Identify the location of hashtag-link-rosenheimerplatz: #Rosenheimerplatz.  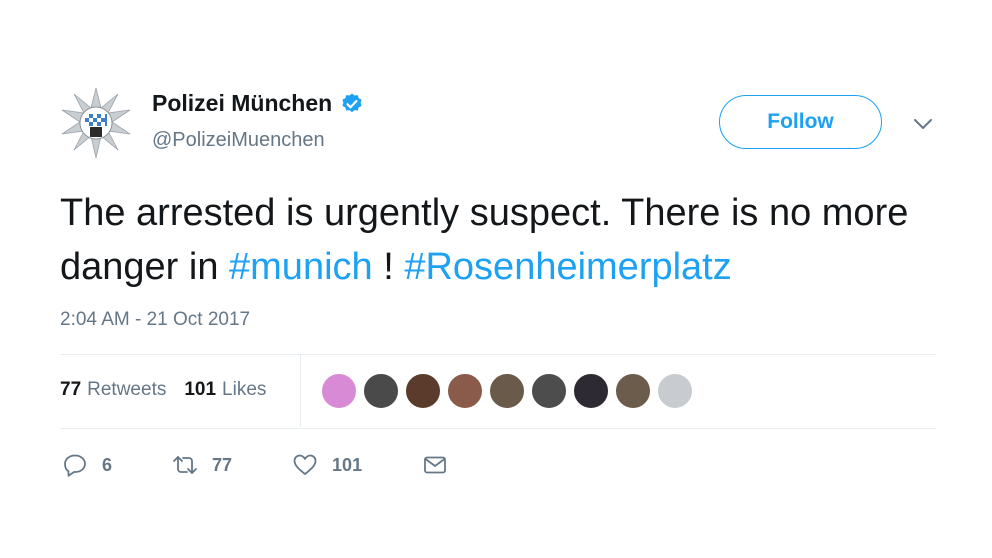
(567, 267).